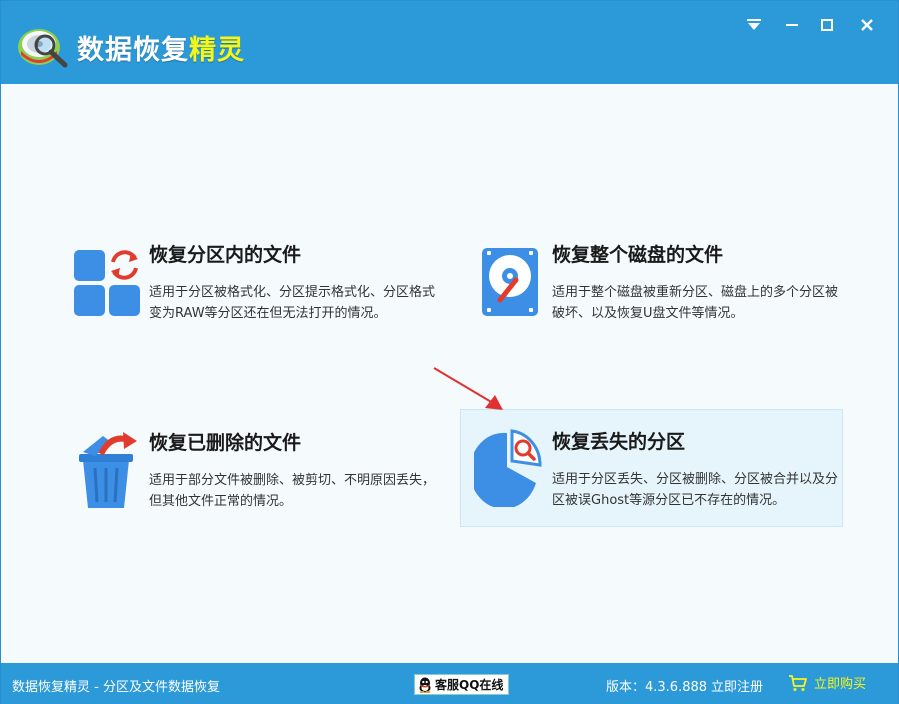  What do you see at coordinates (657, 687) in the screenshot?
I see `version-label: 版本：4.3.6.888` at bounding box center [657, 687].